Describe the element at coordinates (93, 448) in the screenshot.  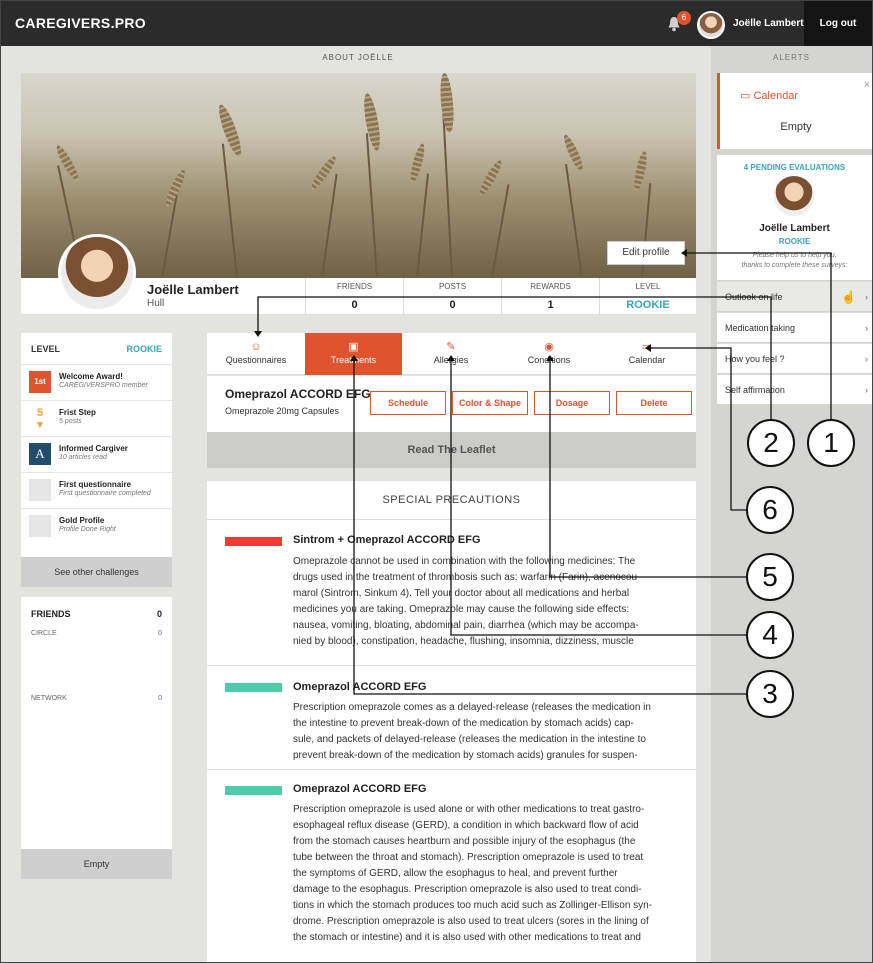
I see `achievement-title: Informed Cargiver` at that location.